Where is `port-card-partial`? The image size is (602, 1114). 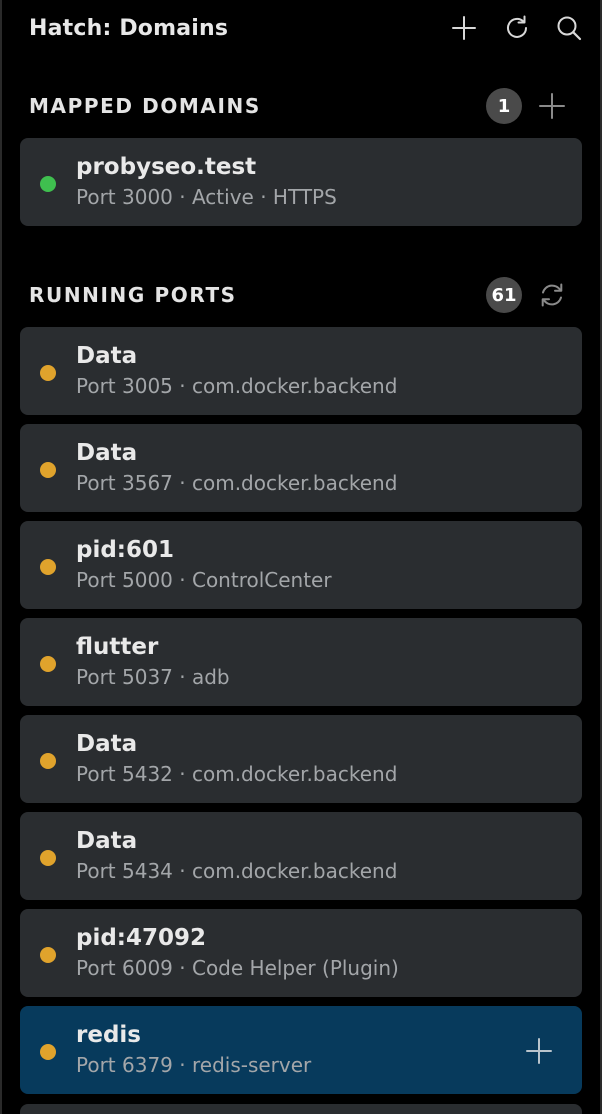 port-card-partial is located at coordinates (301, 1109).